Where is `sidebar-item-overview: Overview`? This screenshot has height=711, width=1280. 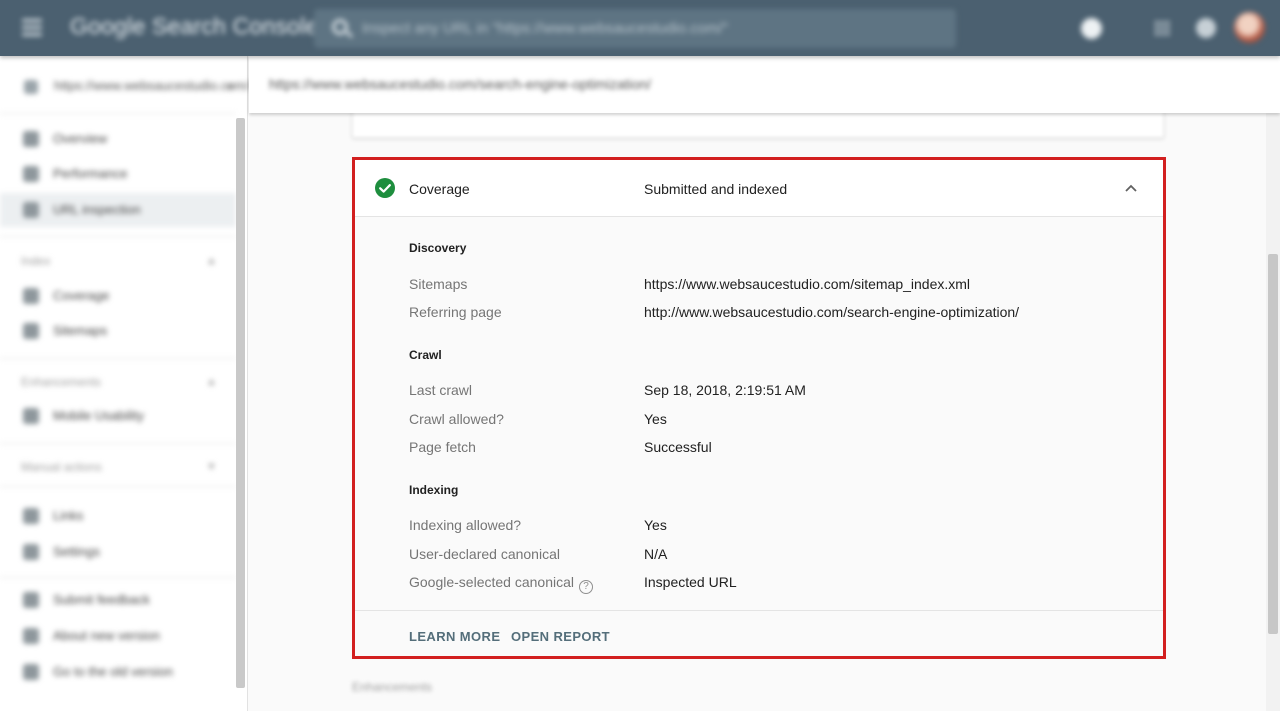 sidebar-item-overview: Overview is located at coordinates (118, 139).